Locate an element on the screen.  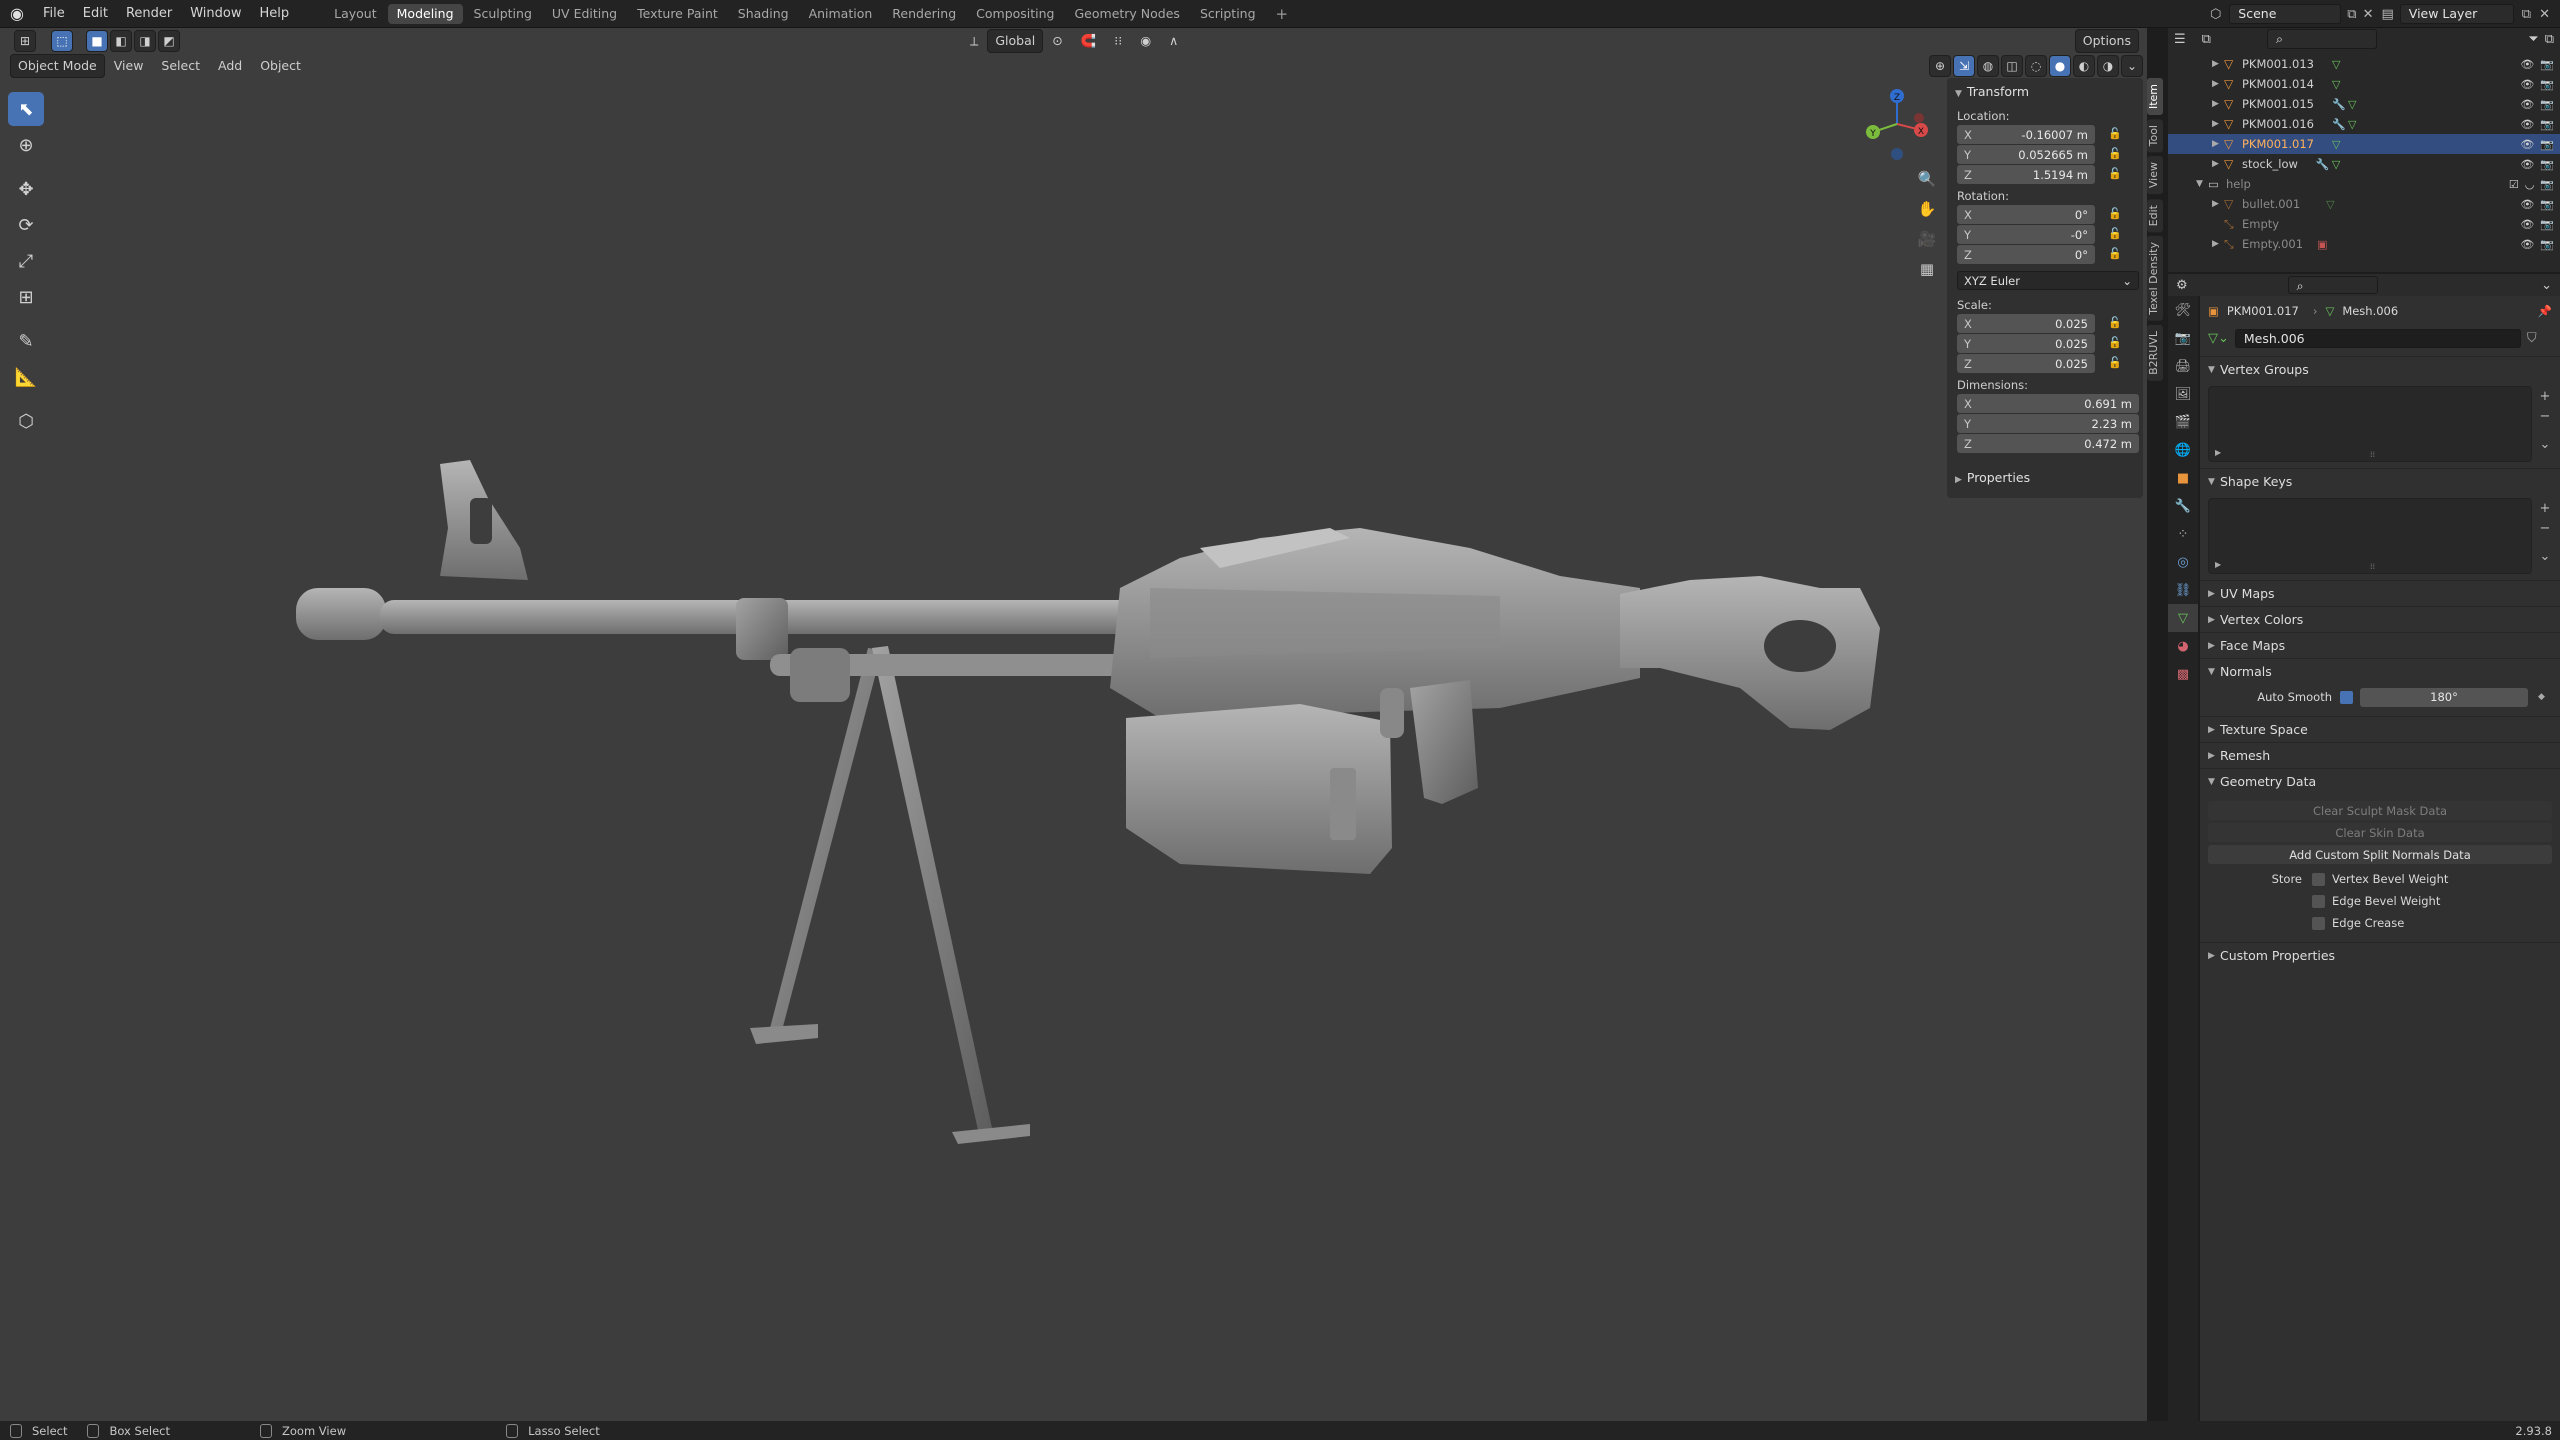
expand-arrow-icon: ▼ is located at coordinates (2202, 184).